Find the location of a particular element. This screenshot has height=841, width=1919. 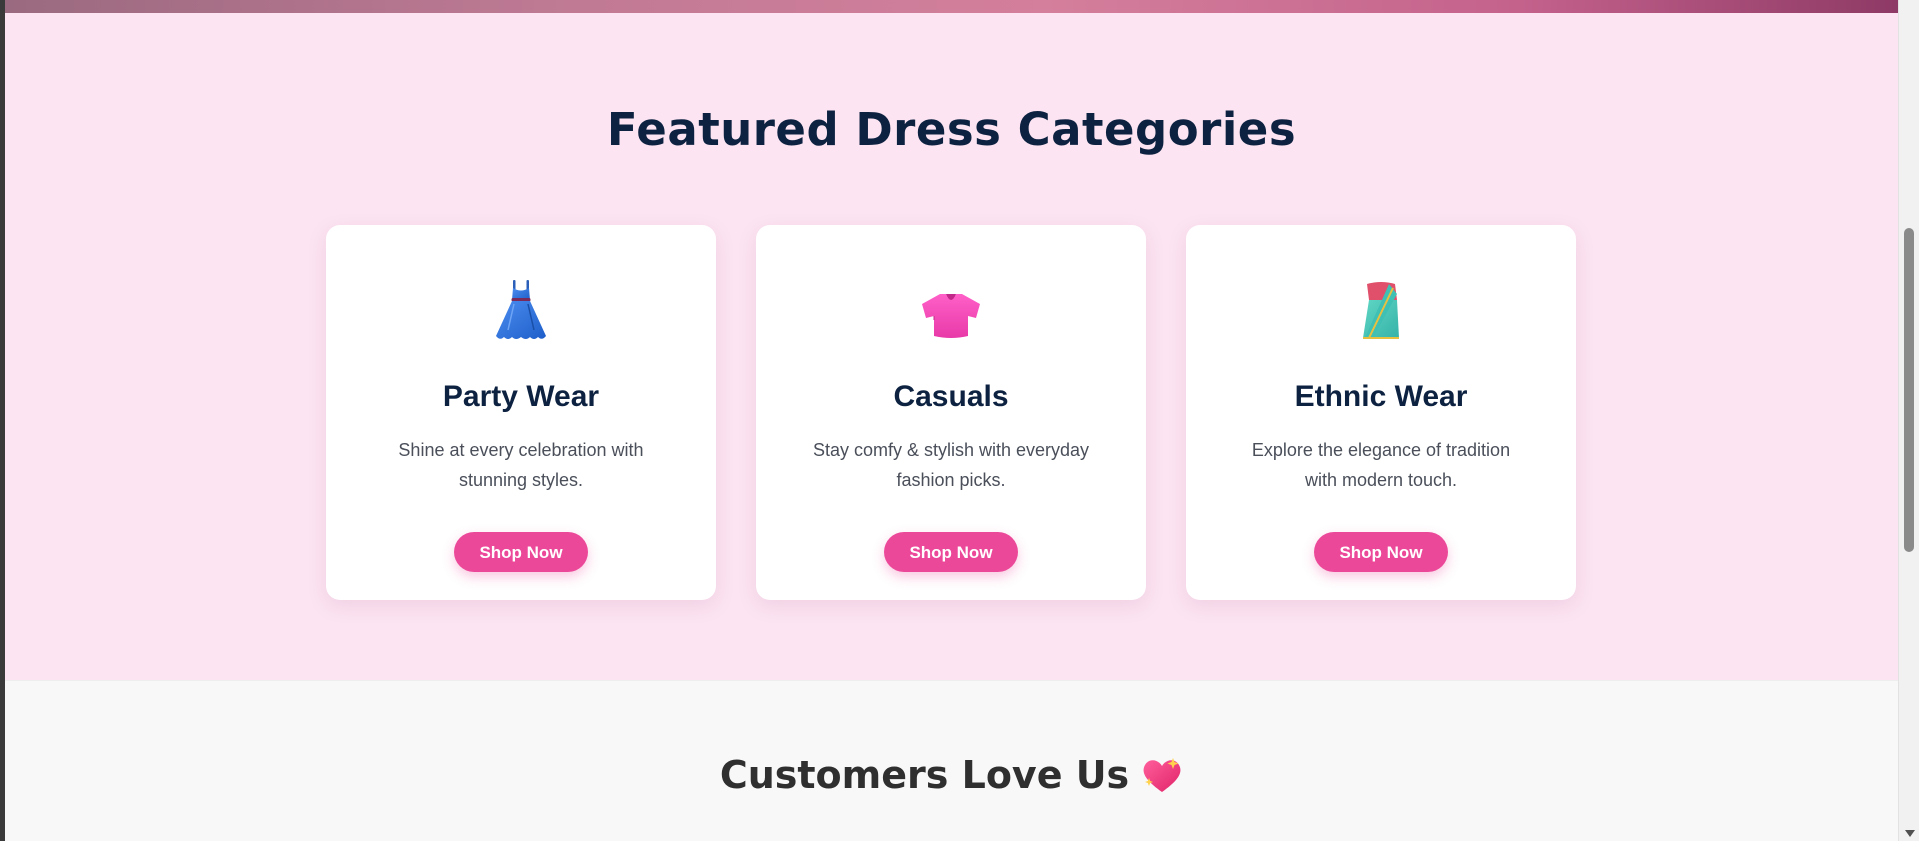

sari-icon is located at coordinates (1381, 311).